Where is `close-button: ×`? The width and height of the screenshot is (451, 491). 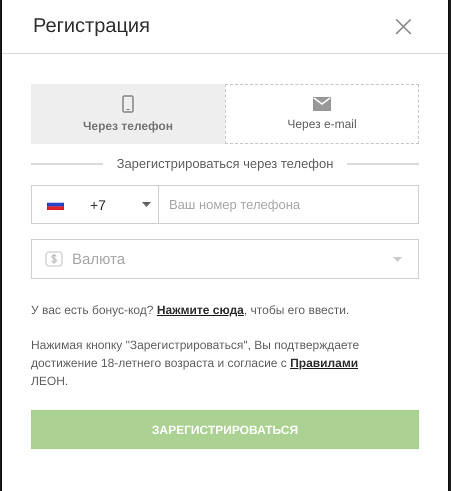 close-button: × is located at coordinates (403, 27).